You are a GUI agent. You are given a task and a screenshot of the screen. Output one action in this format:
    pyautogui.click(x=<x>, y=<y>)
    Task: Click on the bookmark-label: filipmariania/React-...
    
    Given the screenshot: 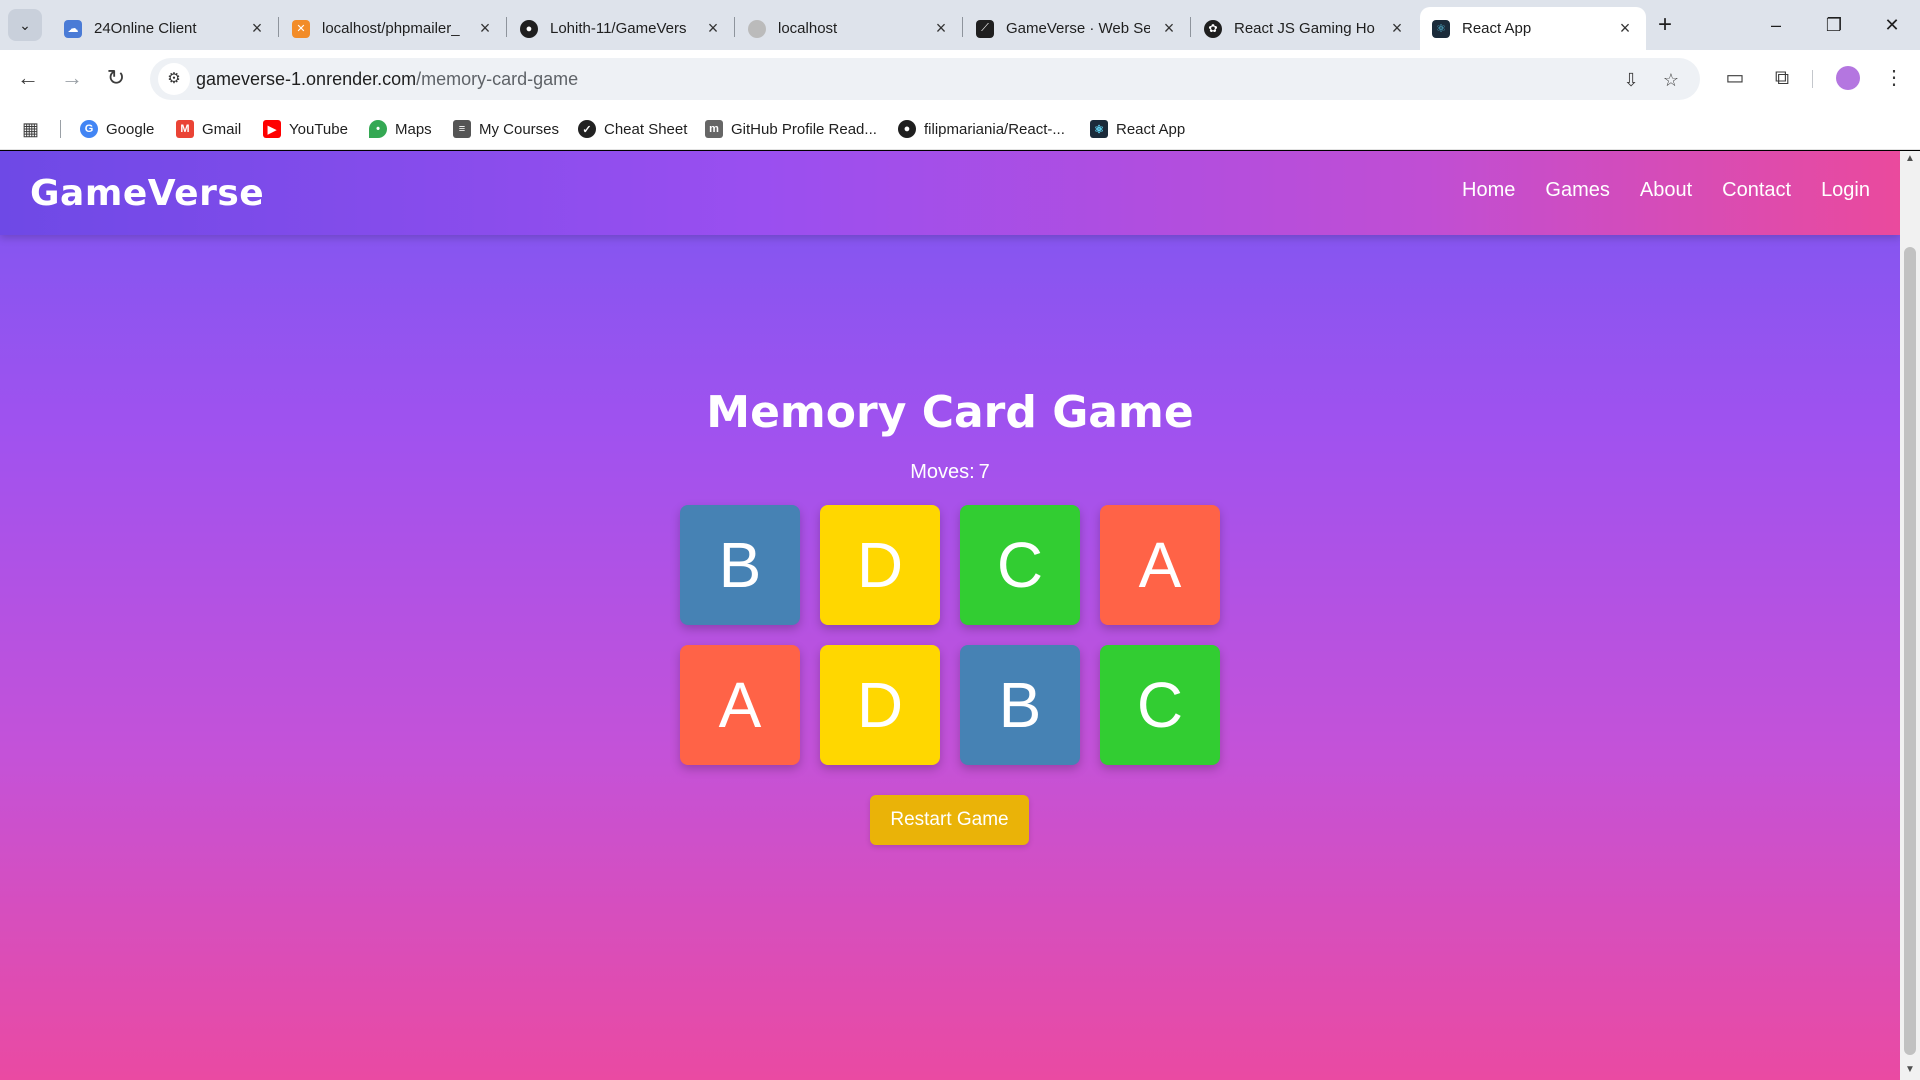 What is the action you would take?
    pyautogui.click(x=994, y=129)
    